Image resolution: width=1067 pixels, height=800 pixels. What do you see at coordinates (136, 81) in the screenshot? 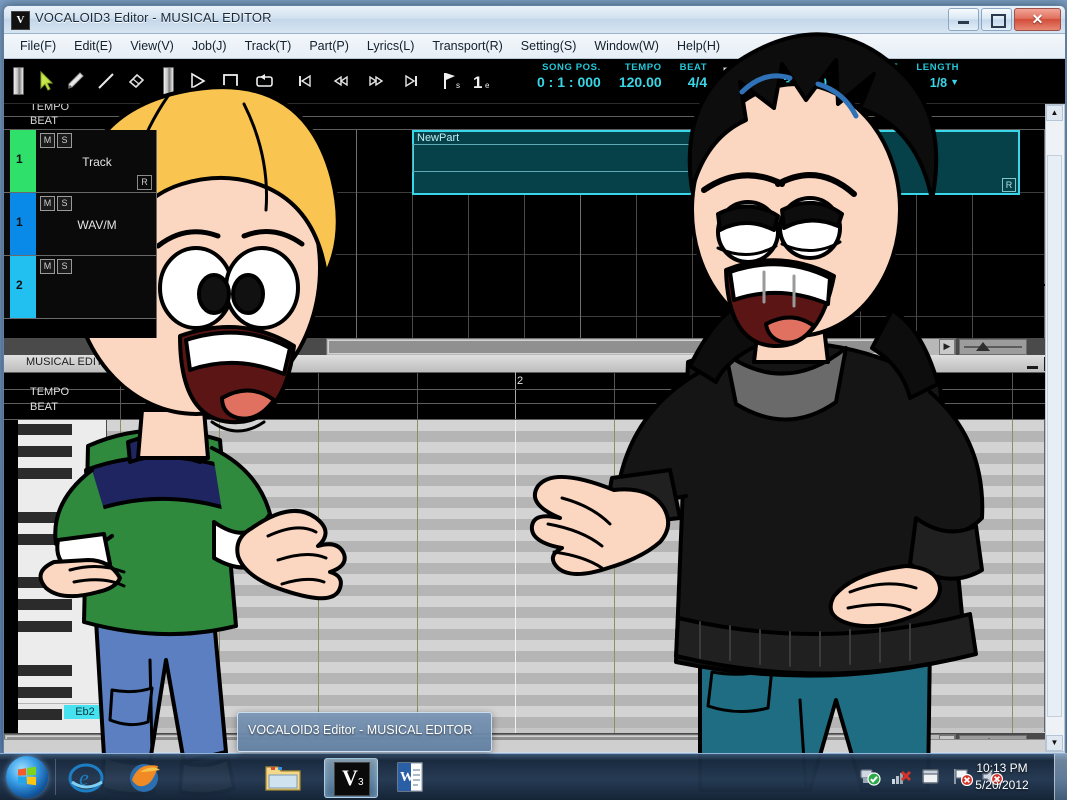
I see `eraser-tool` at bounding box center [136, 81].